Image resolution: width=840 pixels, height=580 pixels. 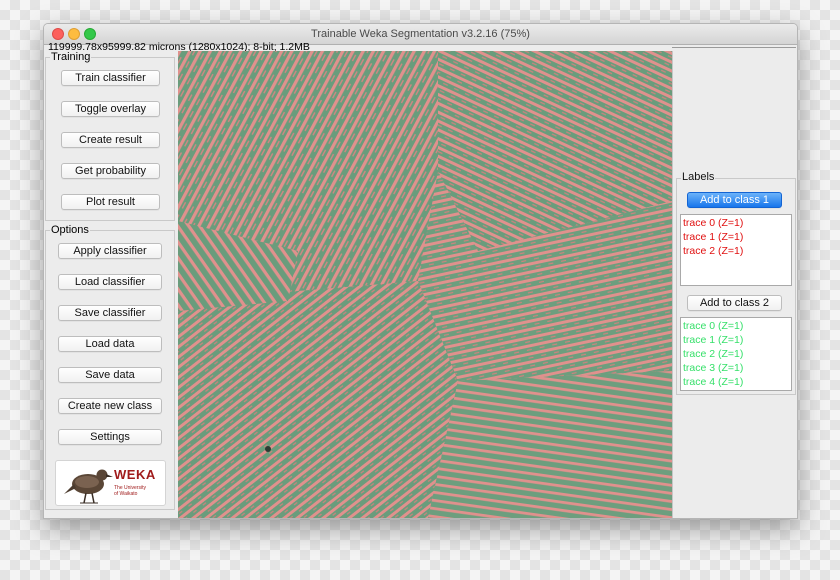 I want to click on class-2-trace-item: trace 4 (Z=1), so click(x=737, y=382).